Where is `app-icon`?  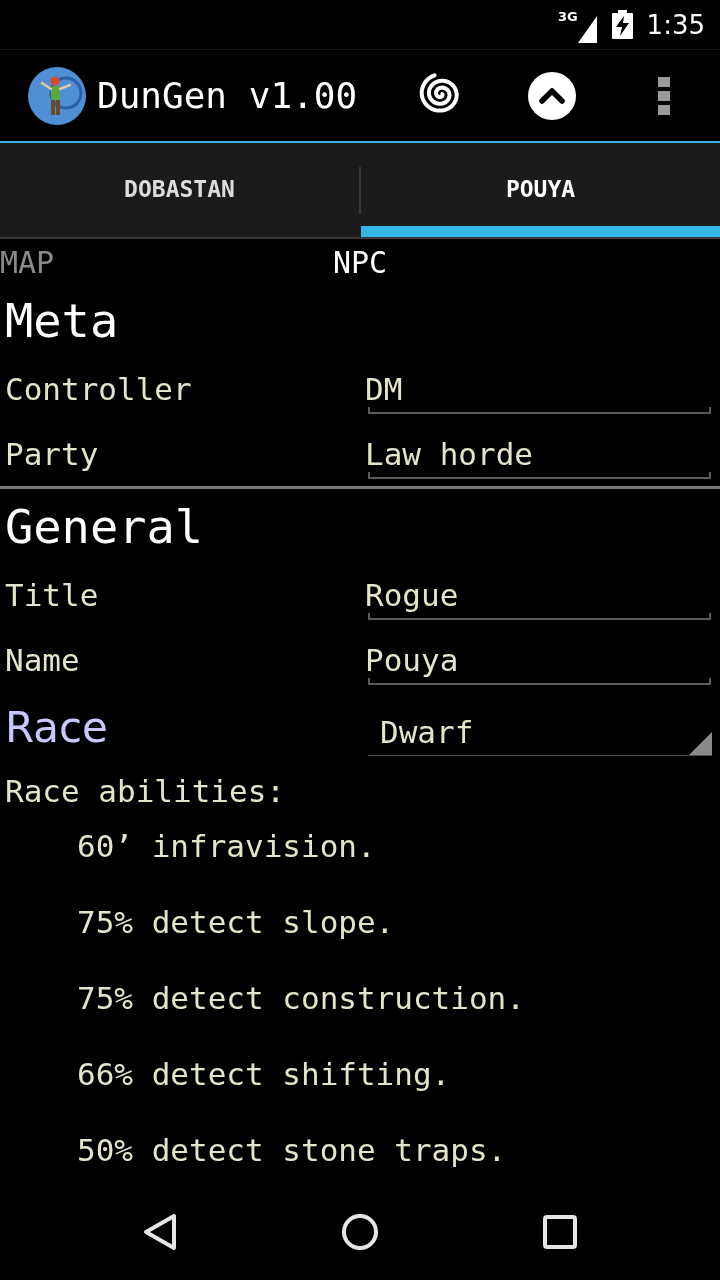
app-icon is located at coordinates (57, 95).